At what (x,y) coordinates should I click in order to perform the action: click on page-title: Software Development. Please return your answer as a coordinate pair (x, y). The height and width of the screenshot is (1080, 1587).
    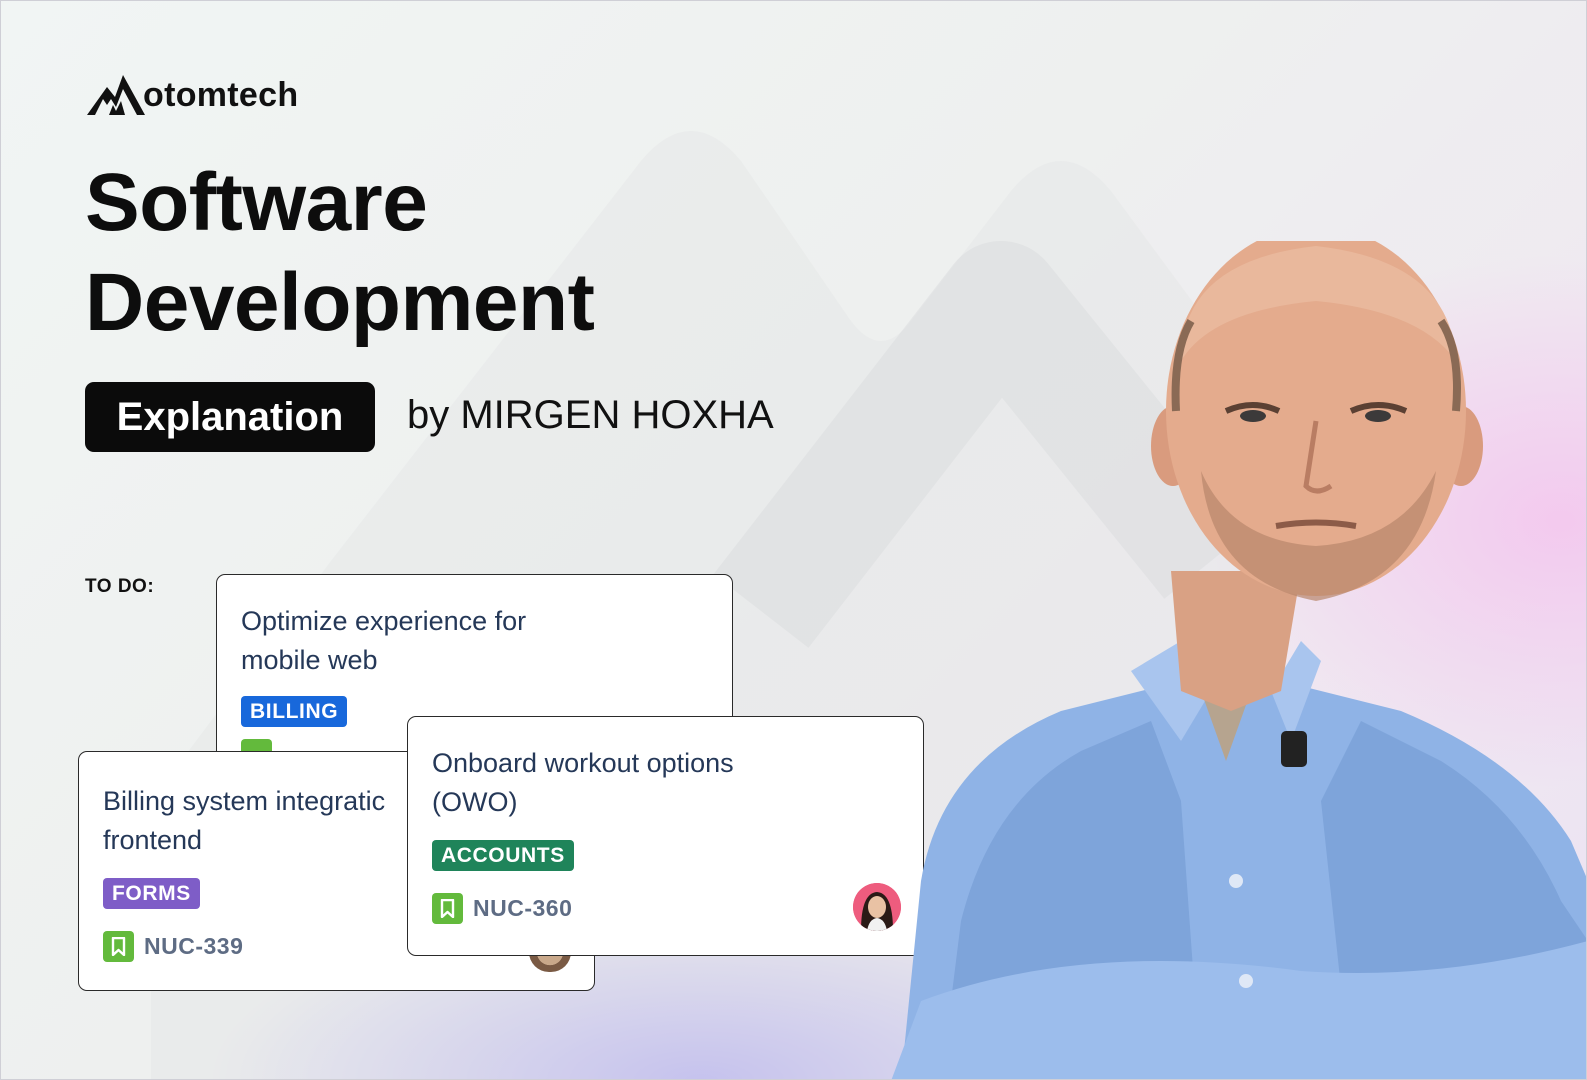
    Looking at the image, I should click on (340, 253).